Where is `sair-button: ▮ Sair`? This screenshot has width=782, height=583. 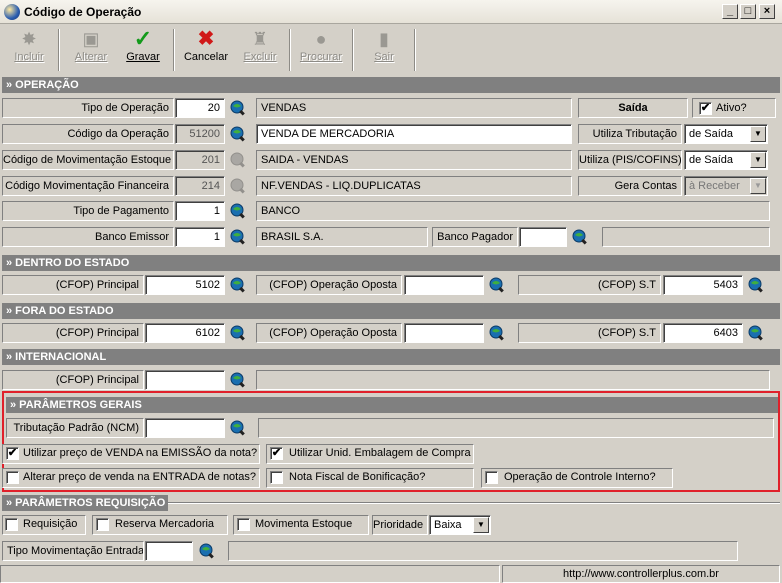
sair-button: ▮ Sair is located at coordinates (384, 50).